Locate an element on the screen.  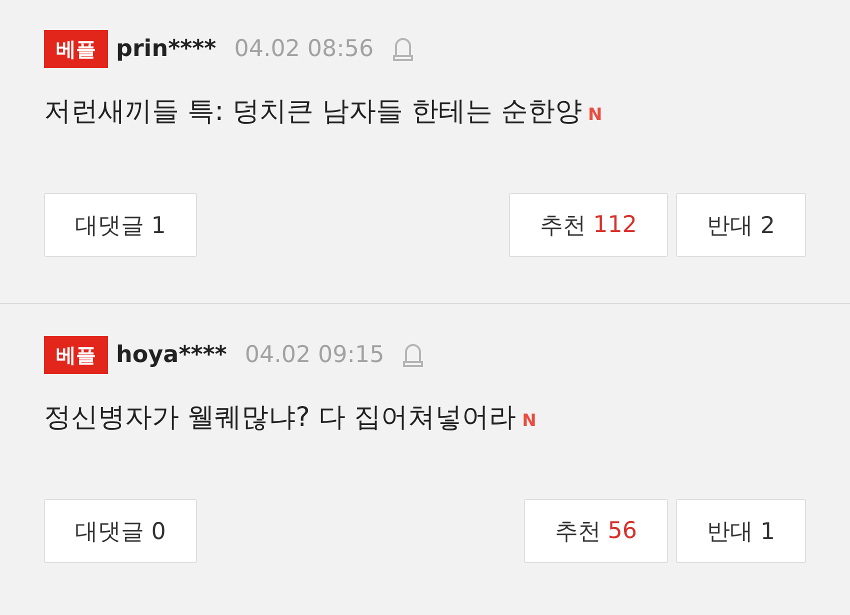
dislike-button: 반대 2 is located at coordinates (741, 225).